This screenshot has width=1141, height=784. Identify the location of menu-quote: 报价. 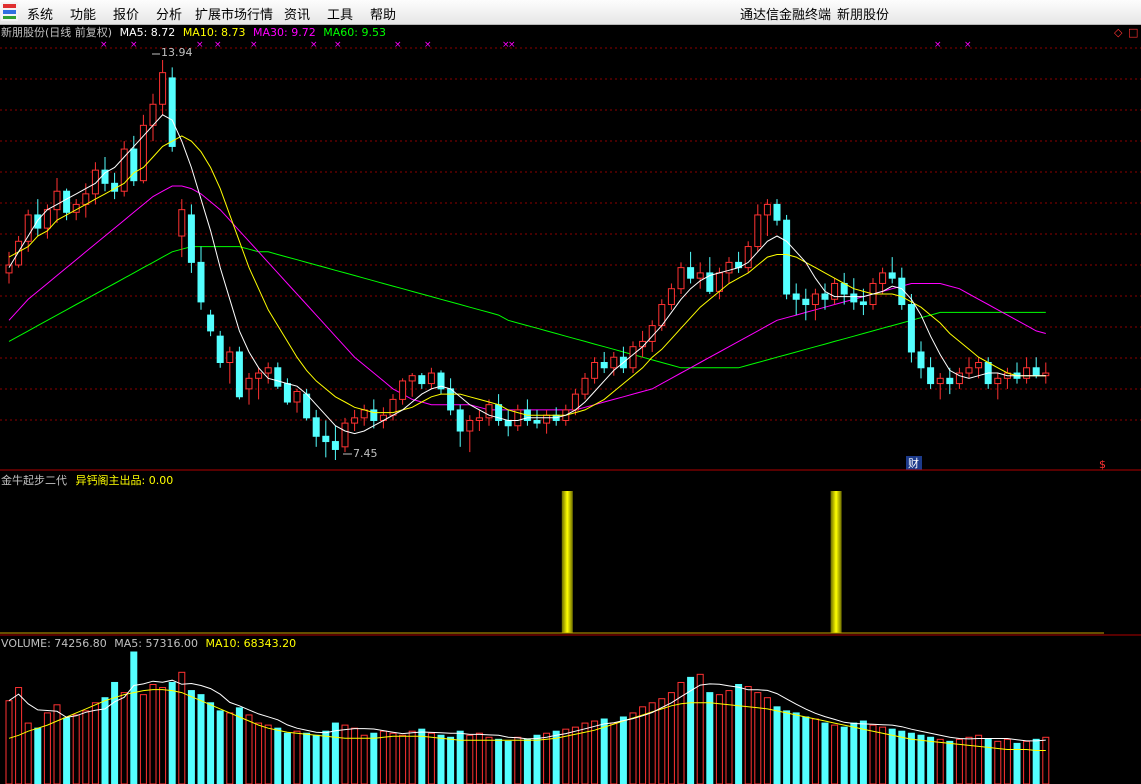
(126, 13).